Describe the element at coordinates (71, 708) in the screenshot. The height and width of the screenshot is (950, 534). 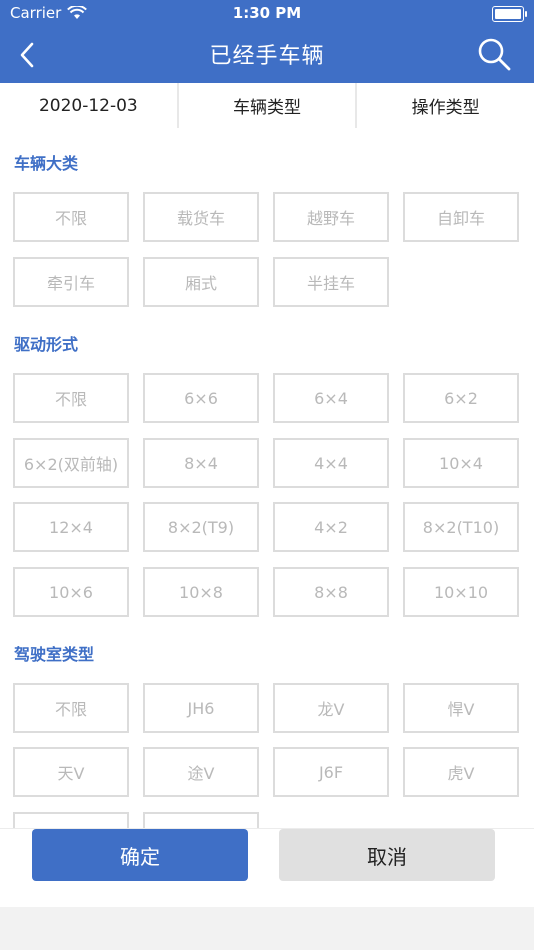
I see `option-cab-type: 不限` at that location.